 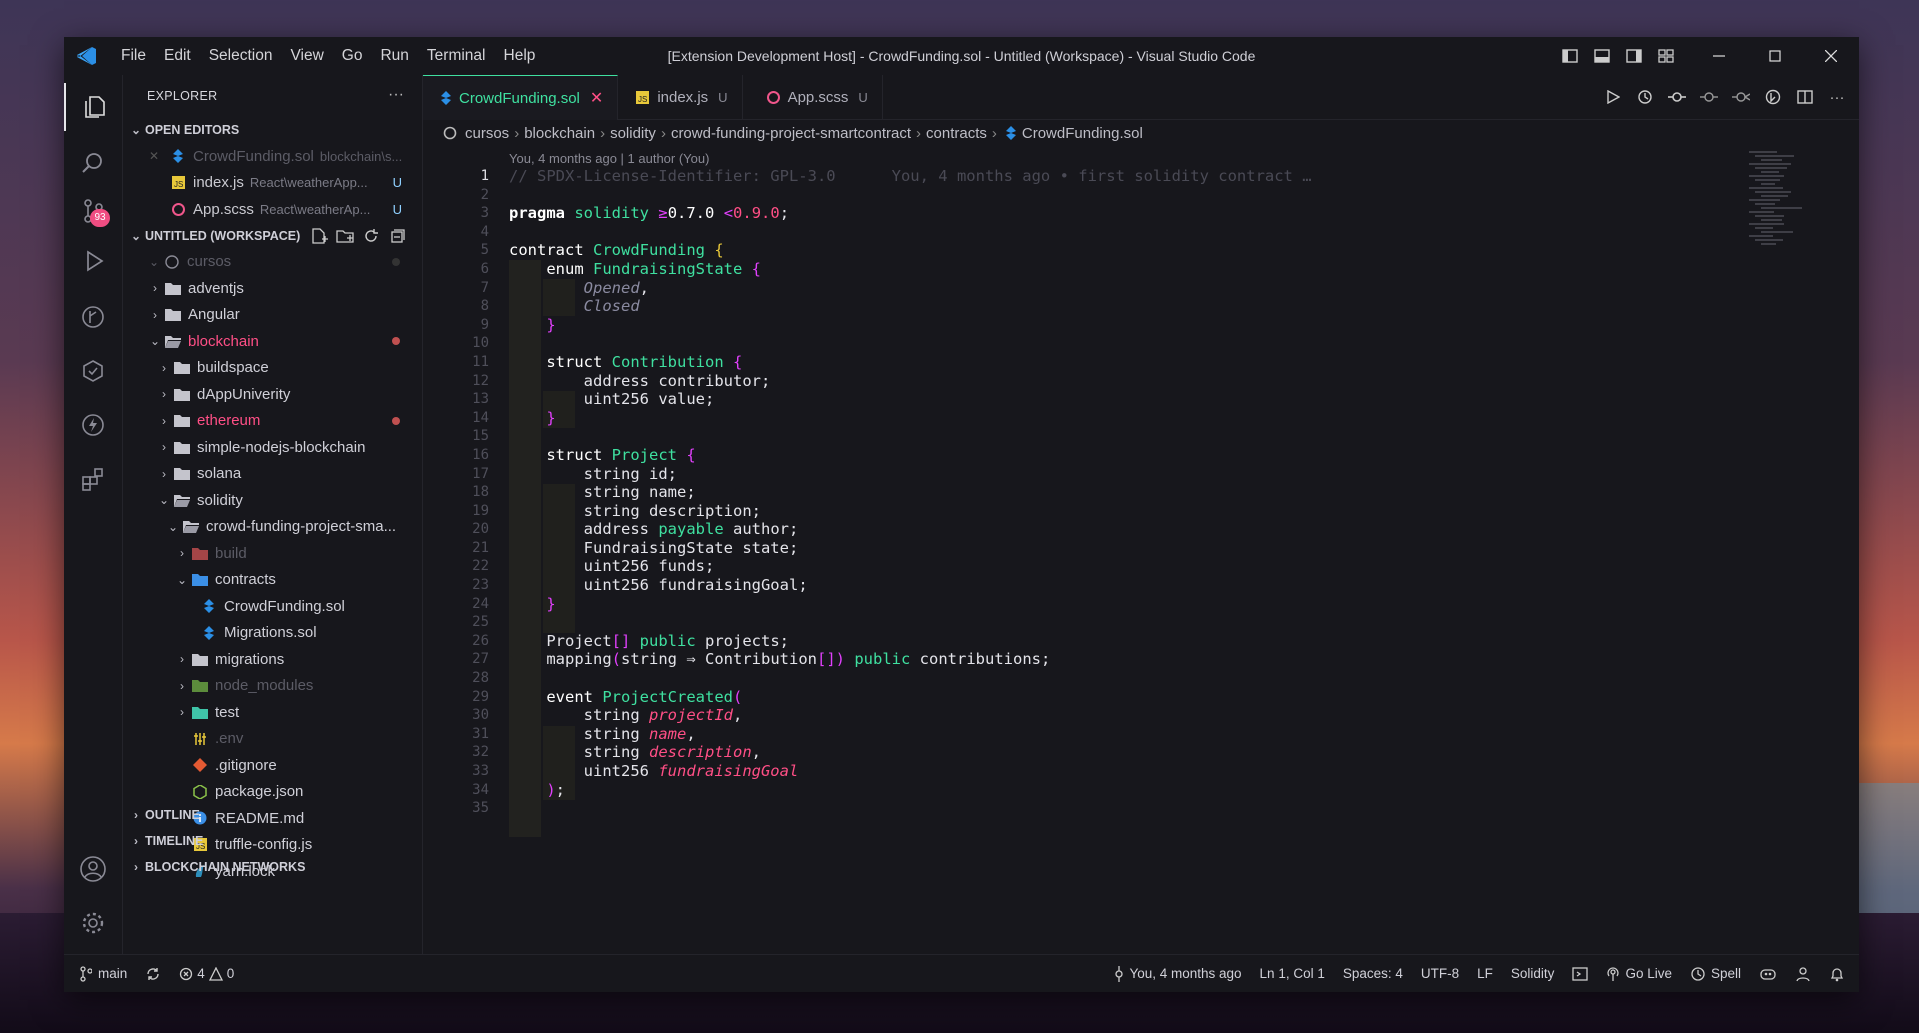 What do you see at coordinates (352, 56) in the screenshot?
I see `menu-go: Go` at bounding box center [352, 56].